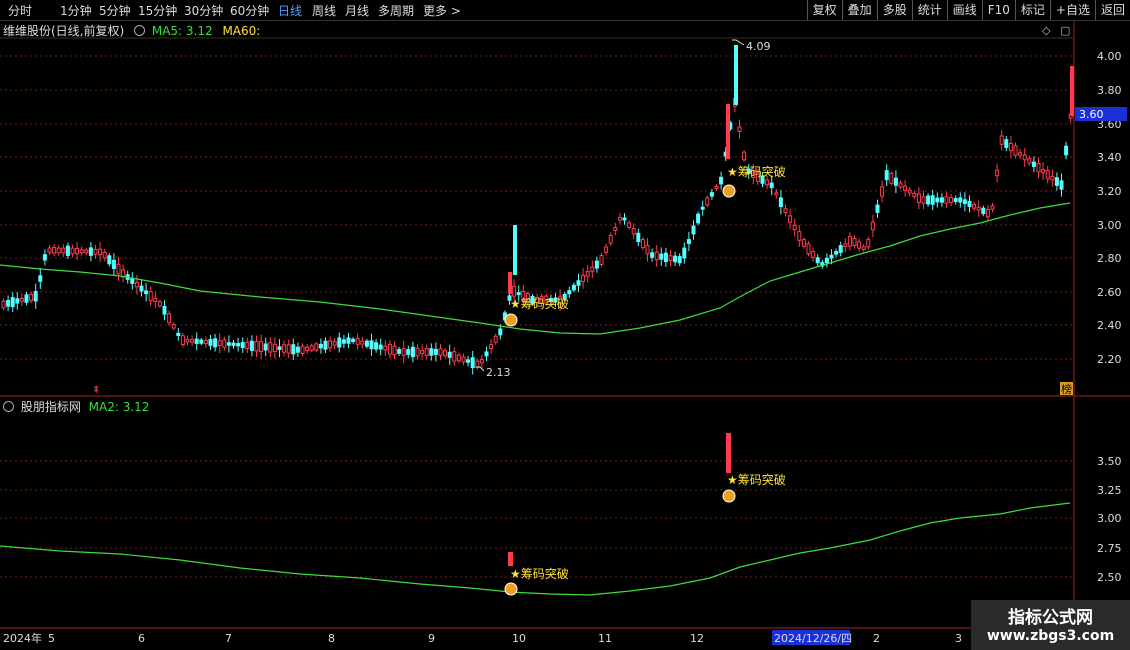  I want to click on tab-daily: 日线, so click(290, 10).